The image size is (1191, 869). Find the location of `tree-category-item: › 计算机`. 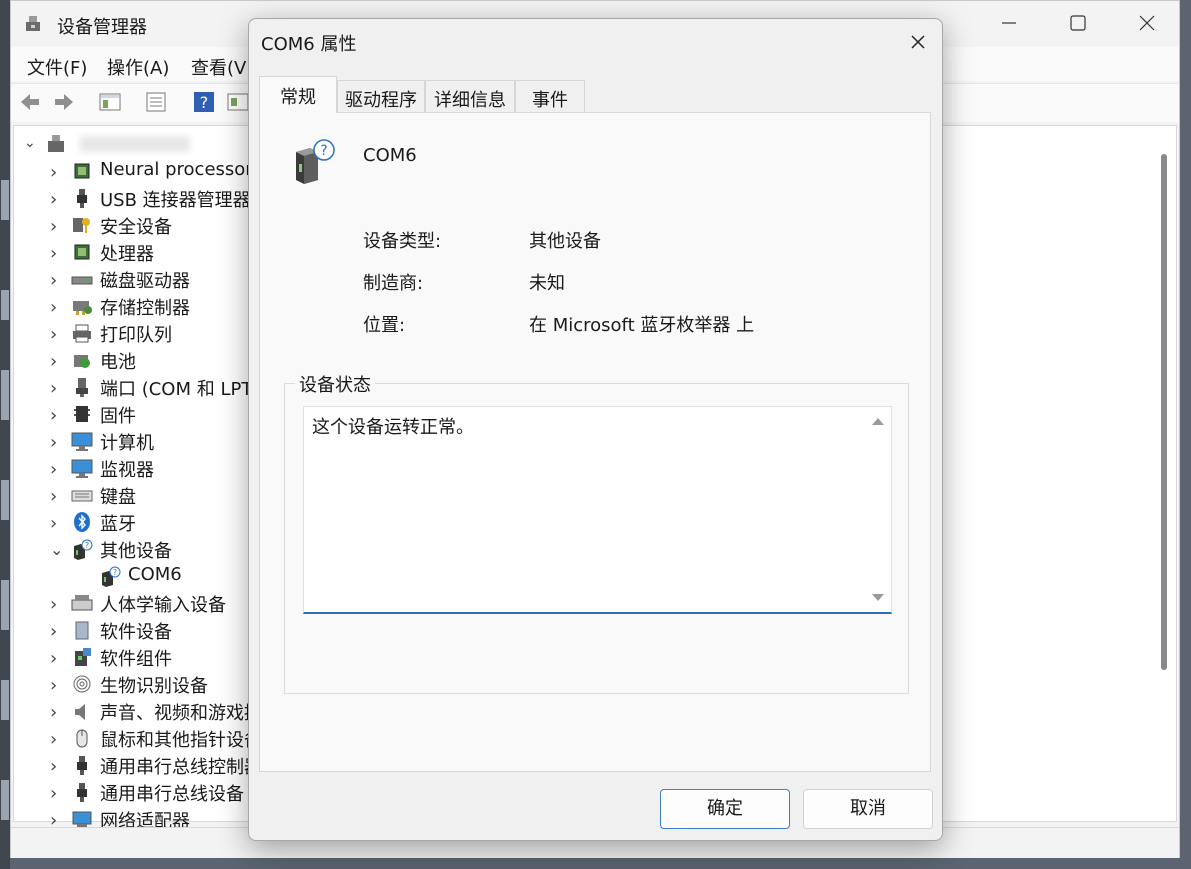

tree-category-item: › 计算机 is located at coordinates (165, 442).